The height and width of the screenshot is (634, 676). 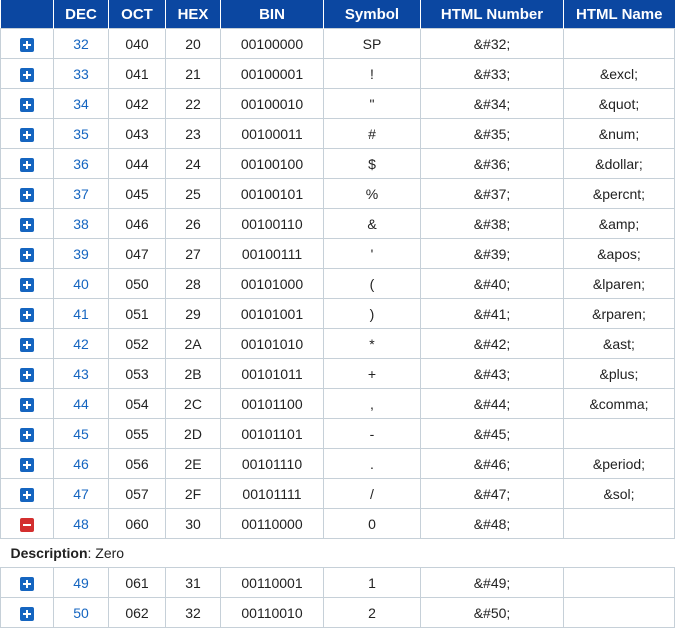 I want to click on table-row: 32 040 20 00100000 SP &#32;, so click(x=337, y=43).